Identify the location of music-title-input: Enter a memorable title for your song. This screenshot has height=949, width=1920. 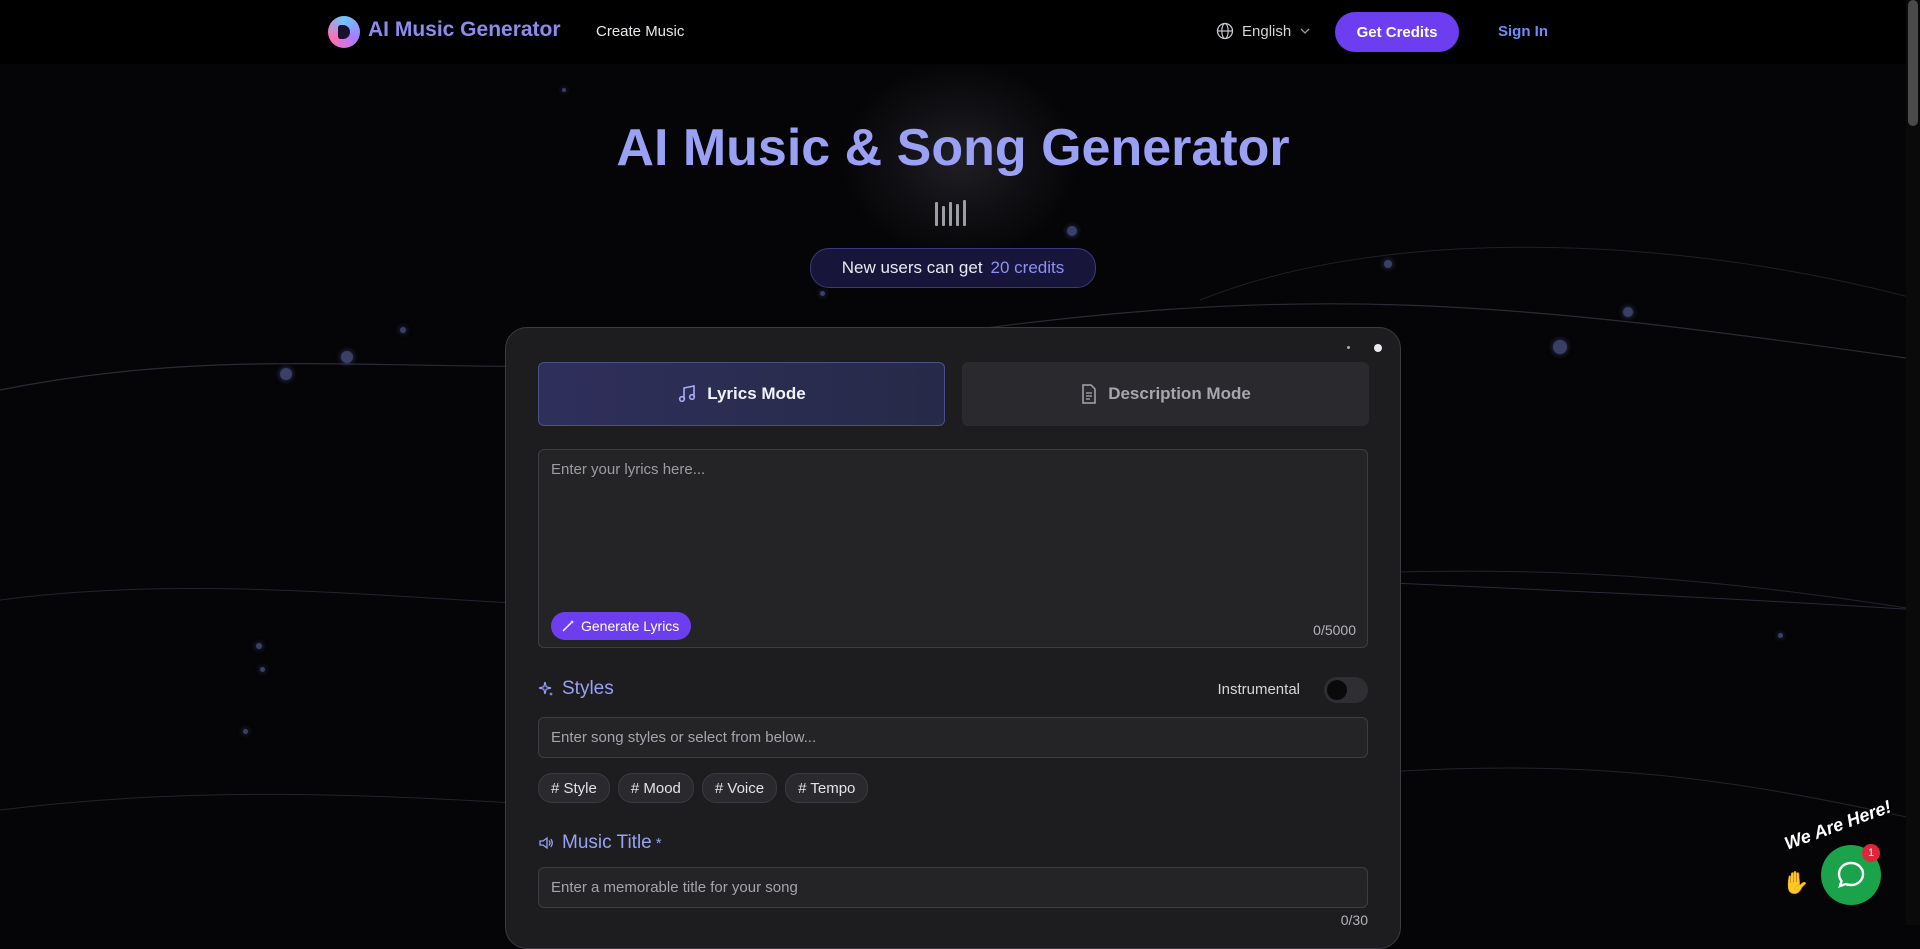
(953, 887).